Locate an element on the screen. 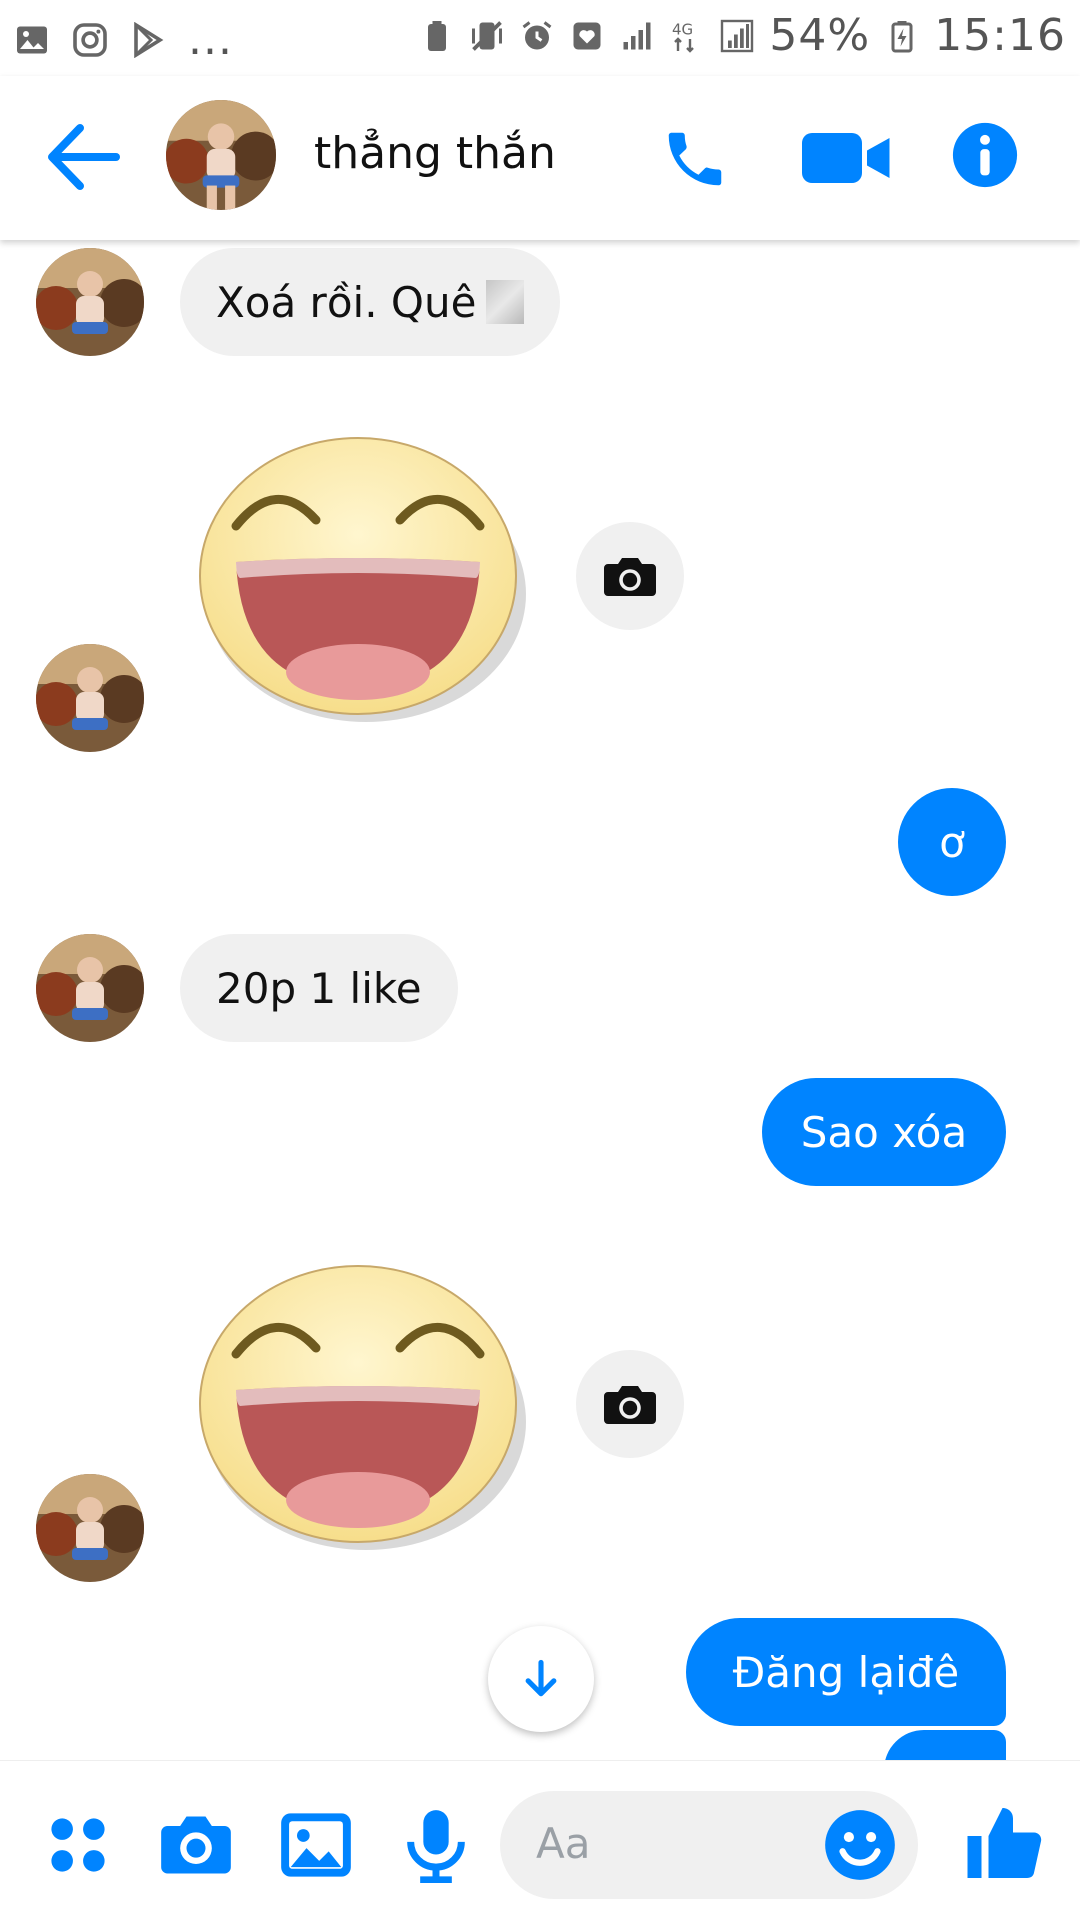  svg-text: 4G is located at coordinates (682, 29).